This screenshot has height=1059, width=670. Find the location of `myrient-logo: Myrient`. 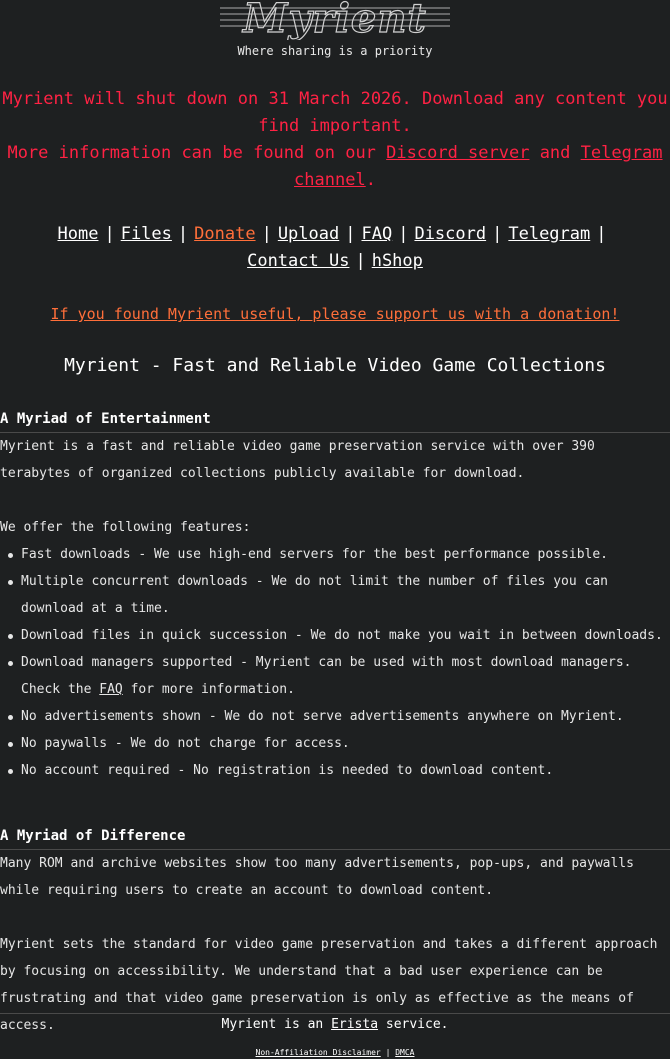

myrient-logo: Myrient is located at coordinates (335, 20).